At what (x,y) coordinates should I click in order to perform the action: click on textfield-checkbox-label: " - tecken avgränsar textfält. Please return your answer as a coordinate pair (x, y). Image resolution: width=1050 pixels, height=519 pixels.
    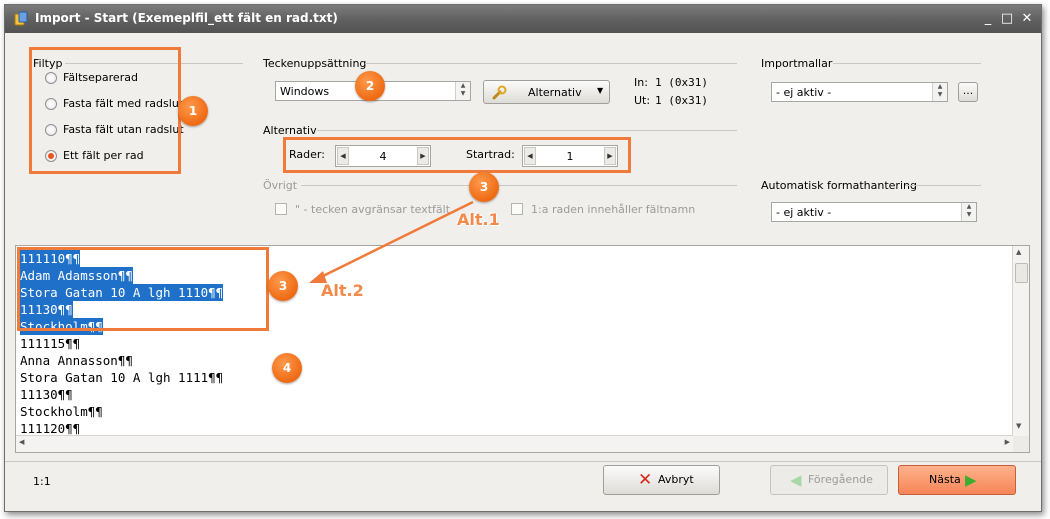
    Looking at the image, I should click on (373, 209).